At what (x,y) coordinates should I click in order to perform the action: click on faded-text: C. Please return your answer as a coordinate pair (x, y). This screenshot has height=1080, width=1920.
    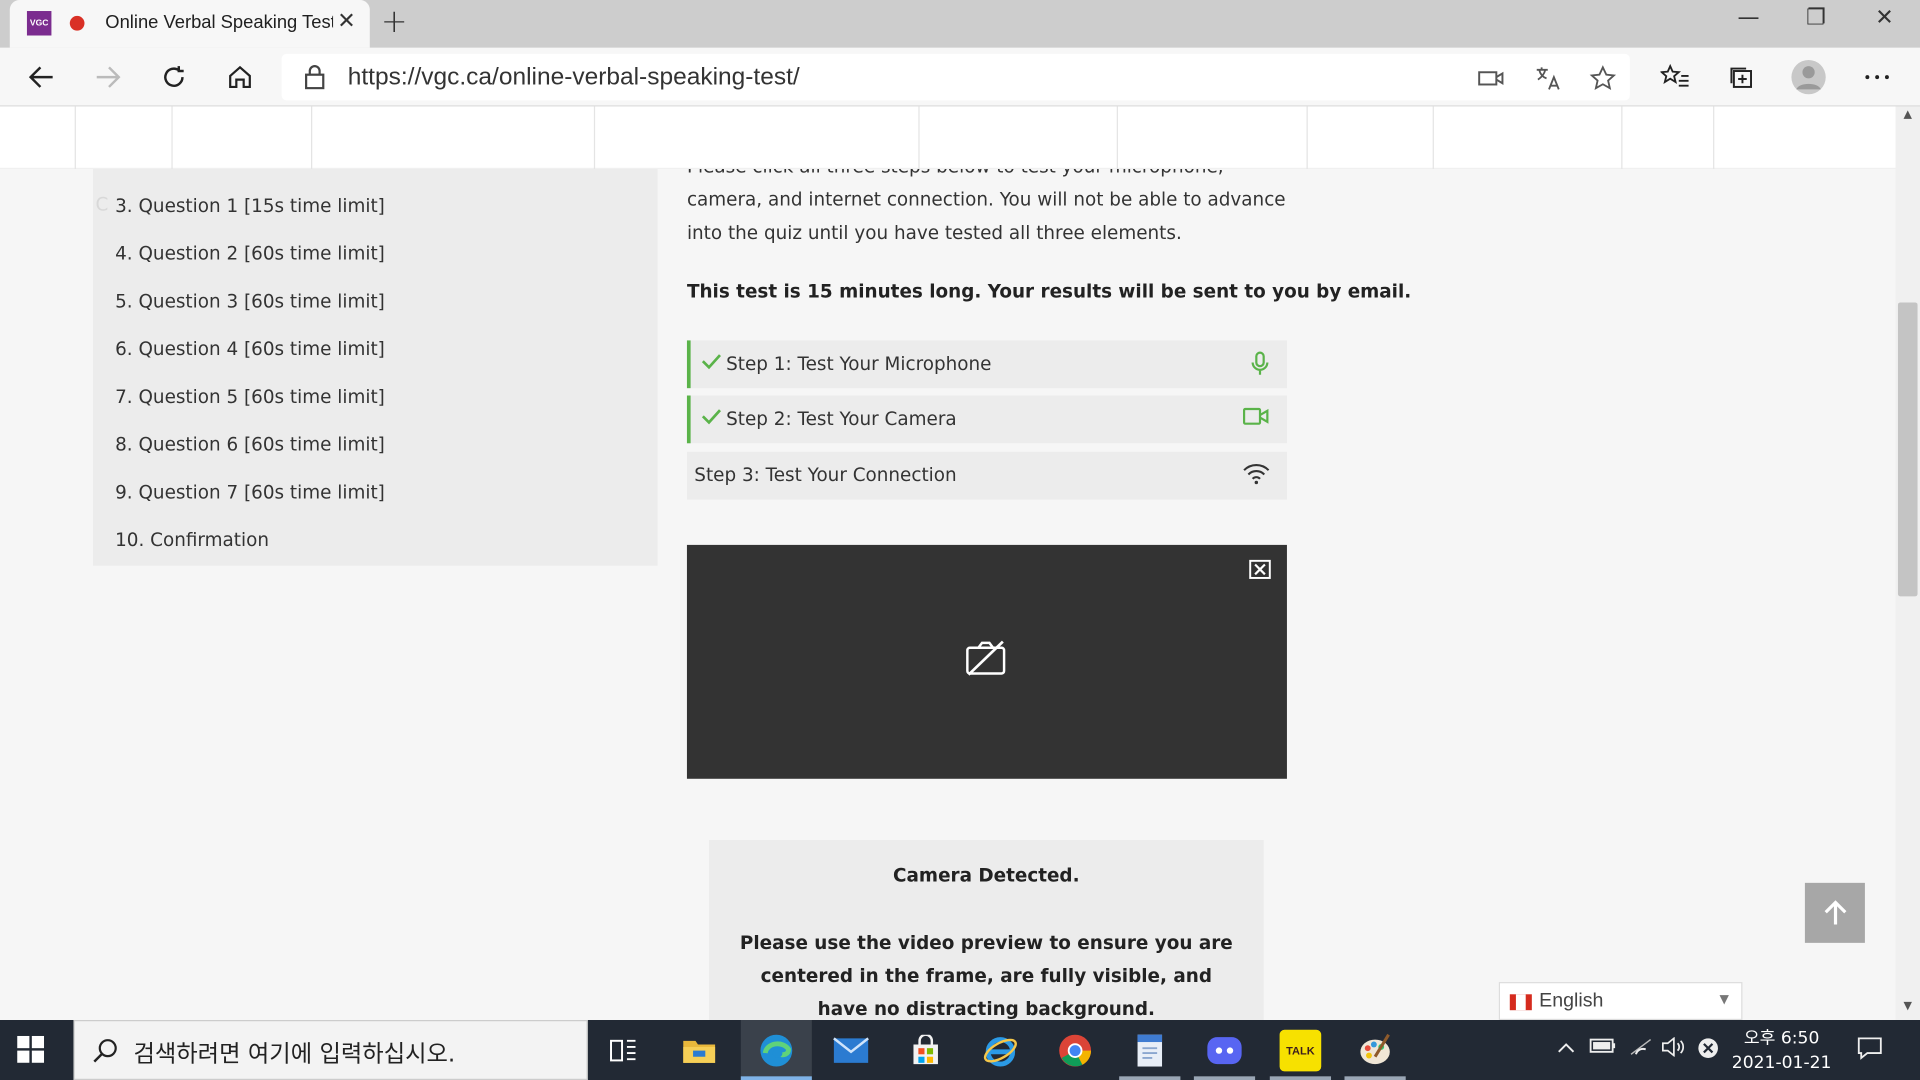
    Looking at the image, I should click on (102, 204).